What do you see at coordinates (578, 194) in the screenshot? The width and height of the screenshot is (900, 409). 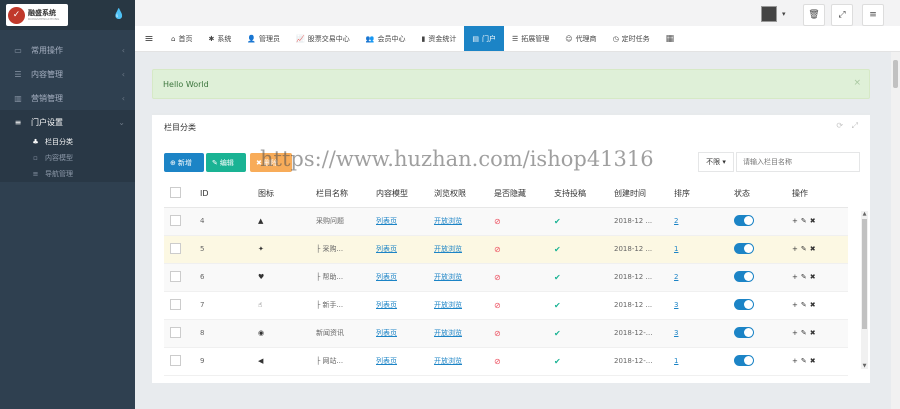 I see `column-header: 支持投稿` at bounding box center [578, 194].